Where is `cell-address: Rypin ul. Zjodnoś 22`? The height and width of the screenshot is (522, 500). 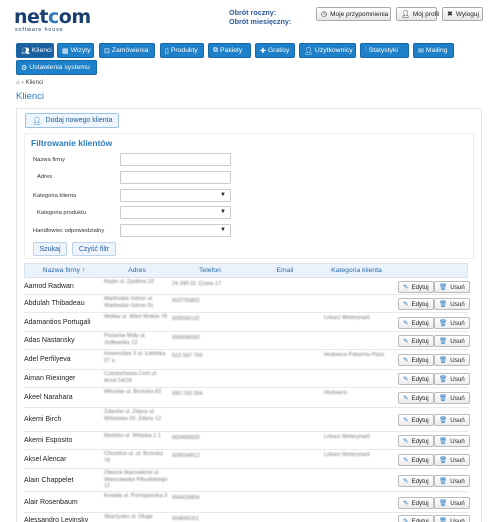
cell-address: Rypin ul. Zjodnoś 22 is located at coordinates (129, 282).